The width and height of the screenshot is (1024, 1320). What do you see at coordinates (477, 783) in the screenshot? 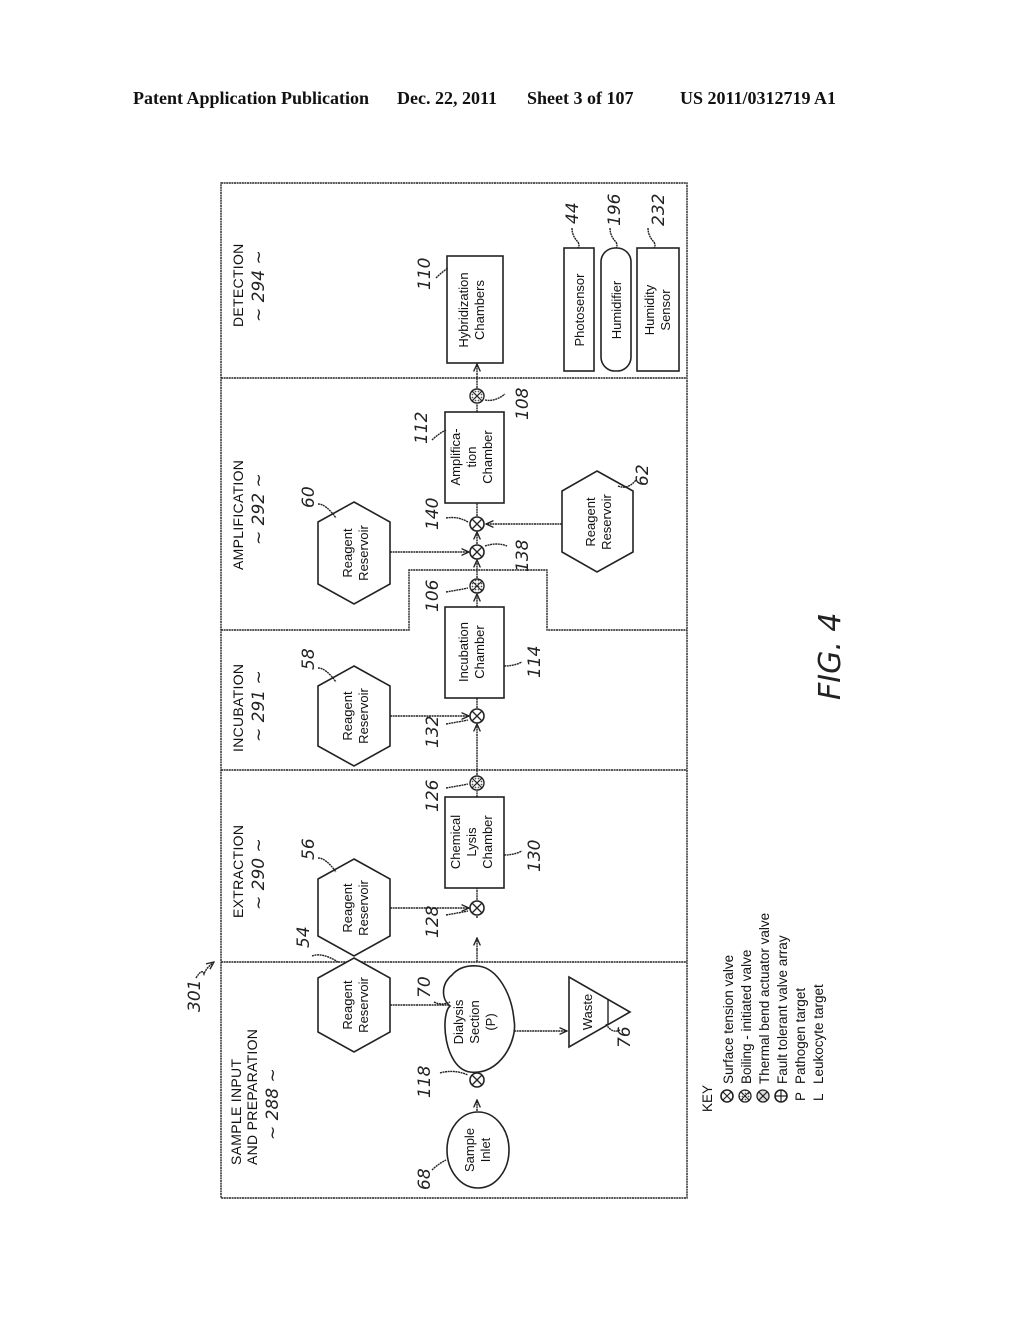
I see `valve-126-boiling-initiated` at bounding box center [477, 783].